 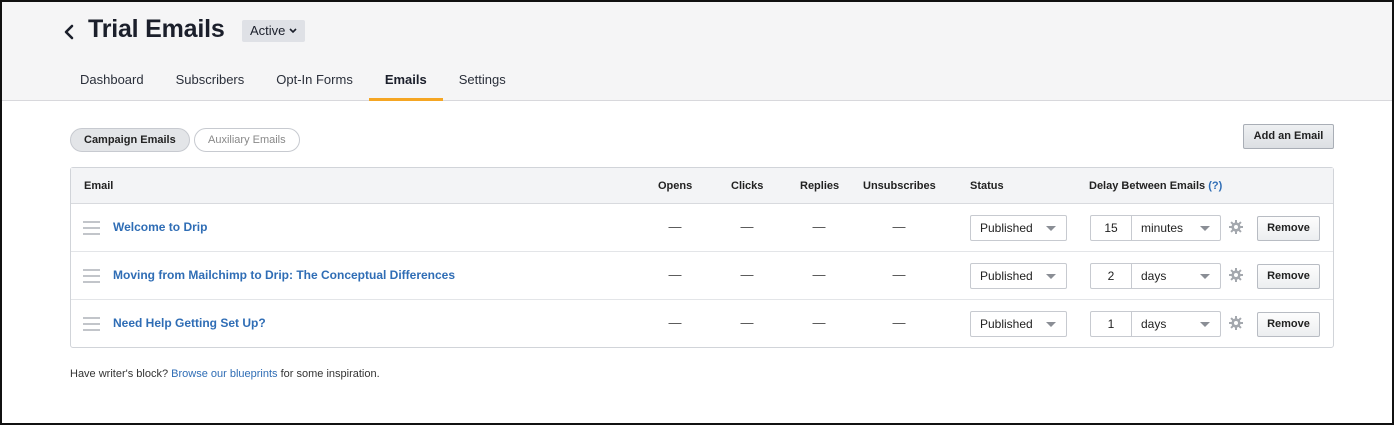 I want to click on email-link: Need Help Getting Set Up?, so click(x=189, y=323).